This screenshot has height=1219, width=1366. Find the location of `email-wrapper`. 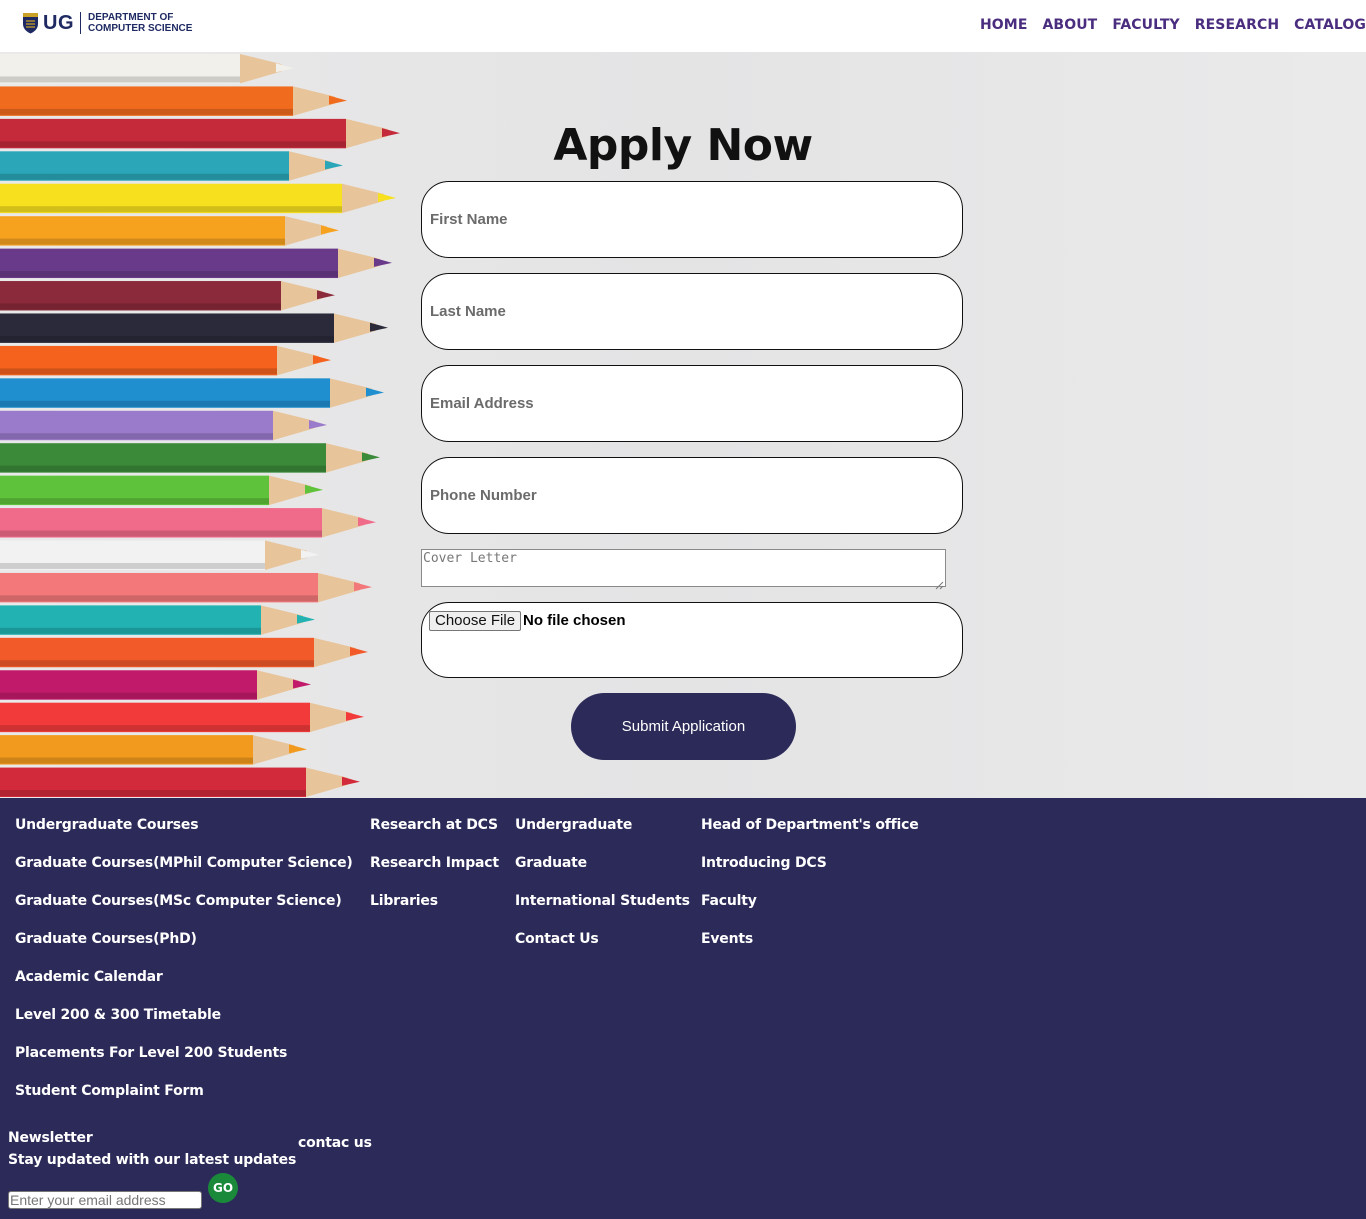

email-wrapper is located at coordinates (692, 403).